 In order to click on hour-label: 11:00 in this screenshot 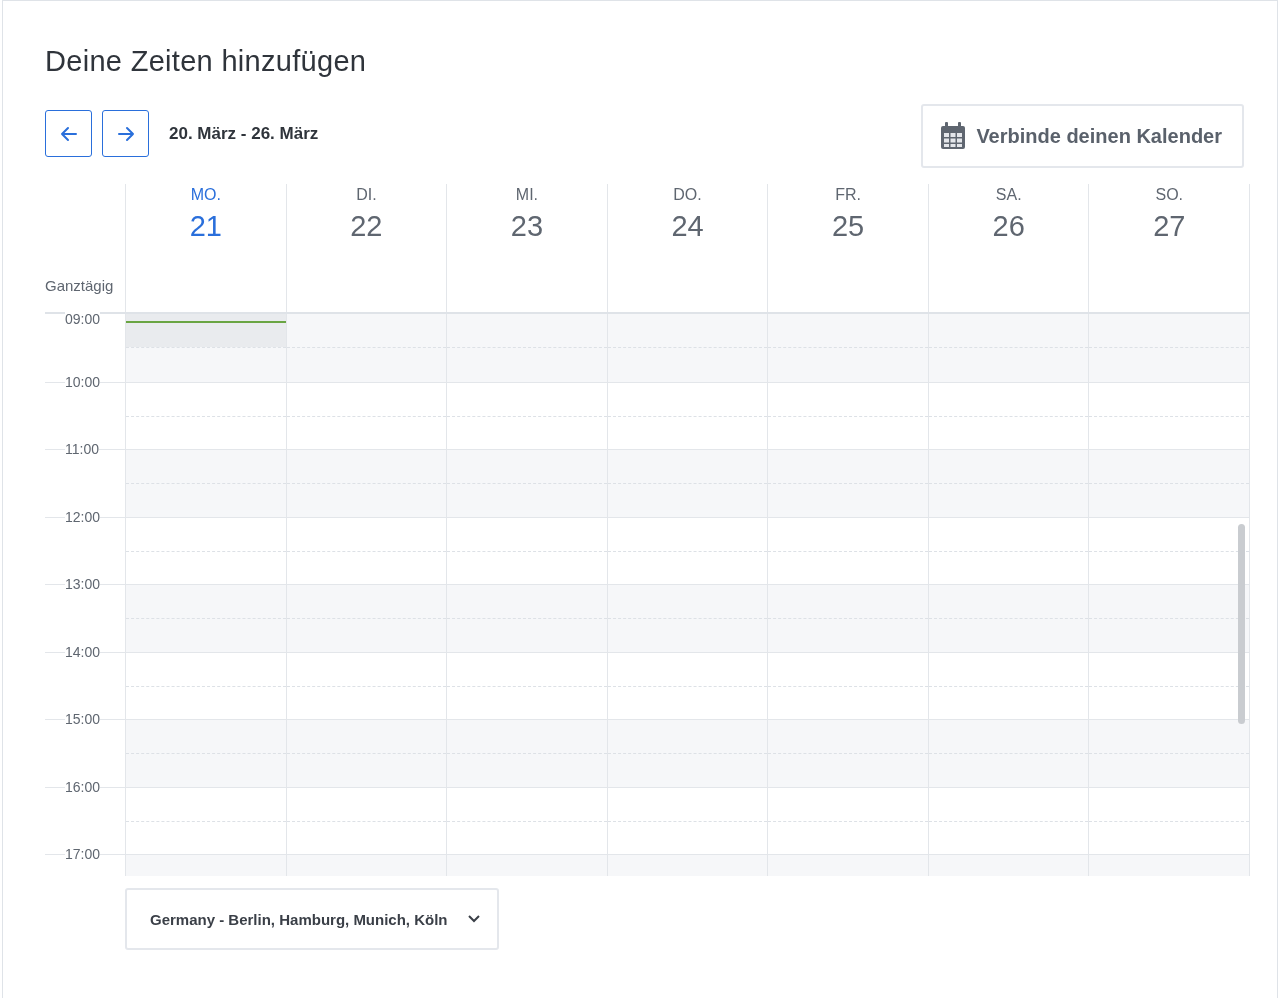, I will do `click(82, 449)`.